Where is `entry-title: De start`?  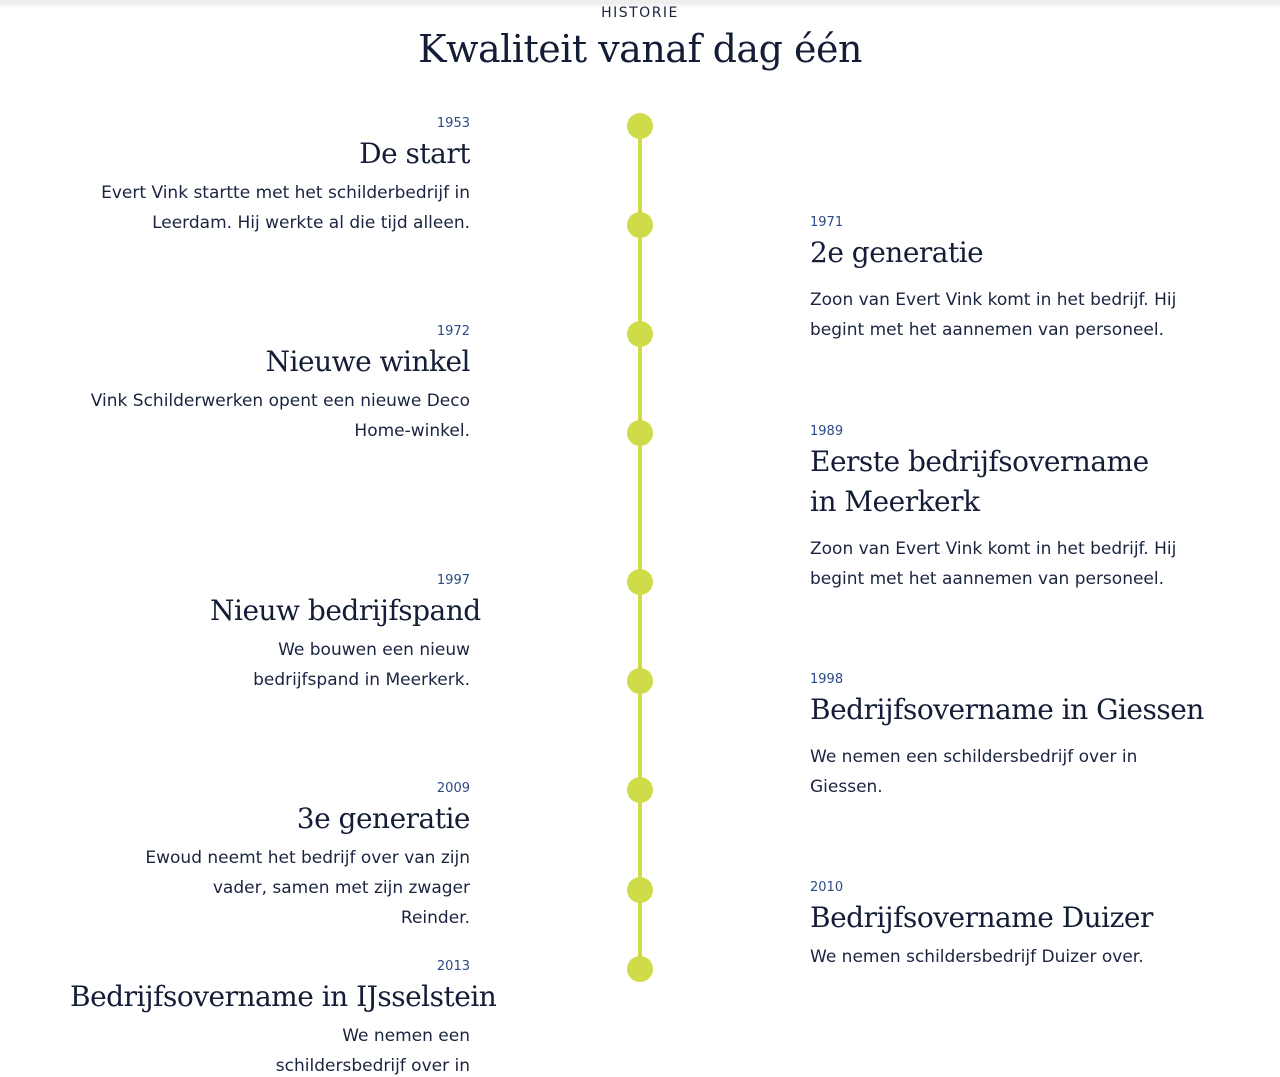 entry-title: De start is located at coordinates (414, 153).